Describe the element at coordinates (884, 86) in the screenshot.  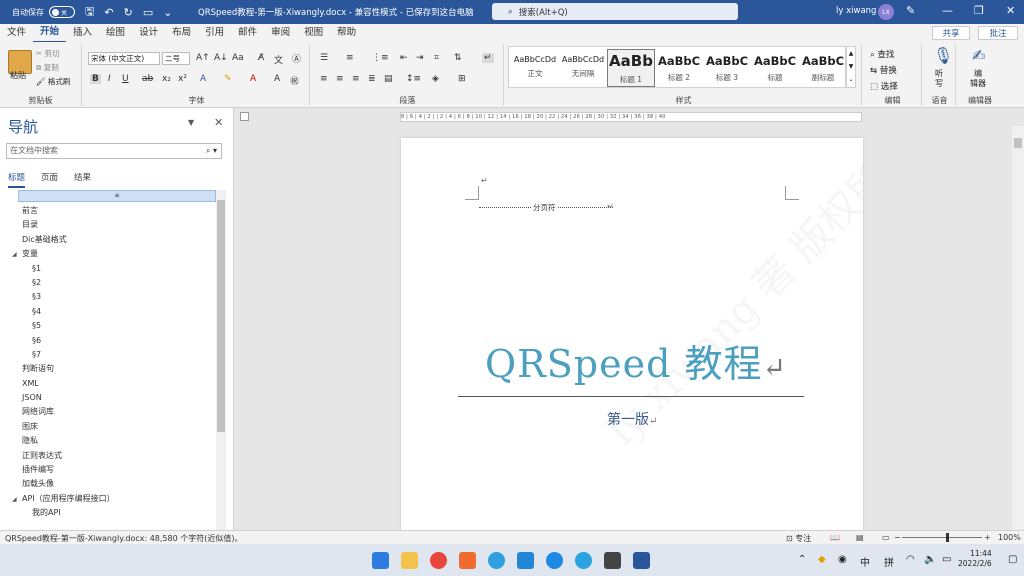
I see `select-button: ⬚ 选择` at that location.